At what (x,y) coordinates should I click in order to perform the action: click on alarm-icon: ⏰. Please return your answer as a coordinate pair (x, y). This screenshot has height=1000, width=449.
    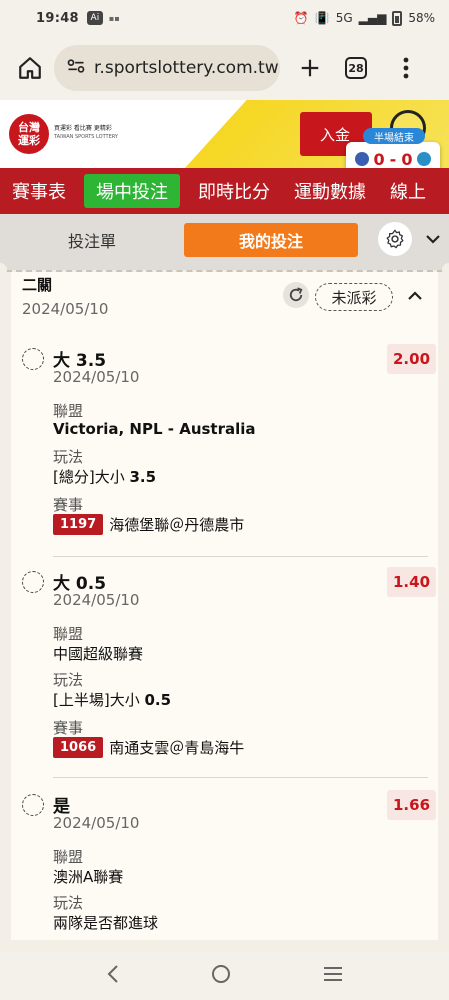
    Looking at the image, I should click on (301, 18).